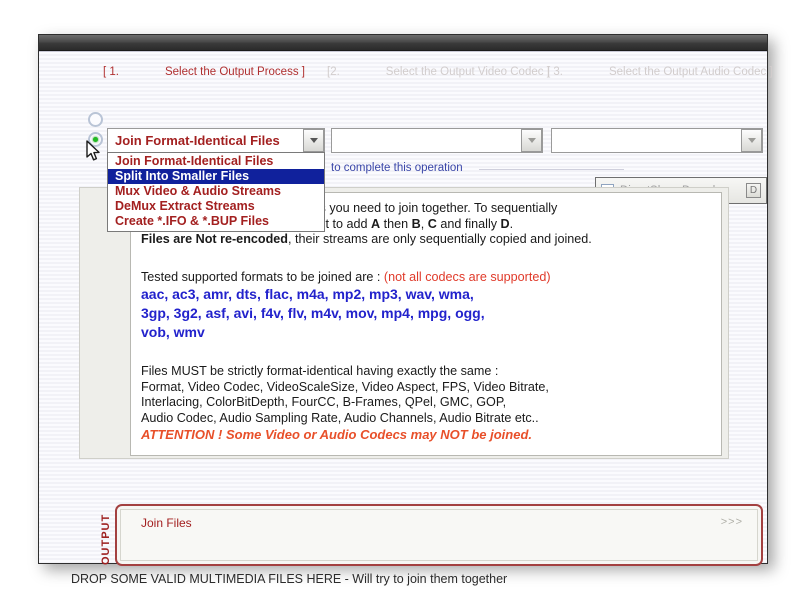  I want to click on desc-p1l2-A: A, so click(375, 223).